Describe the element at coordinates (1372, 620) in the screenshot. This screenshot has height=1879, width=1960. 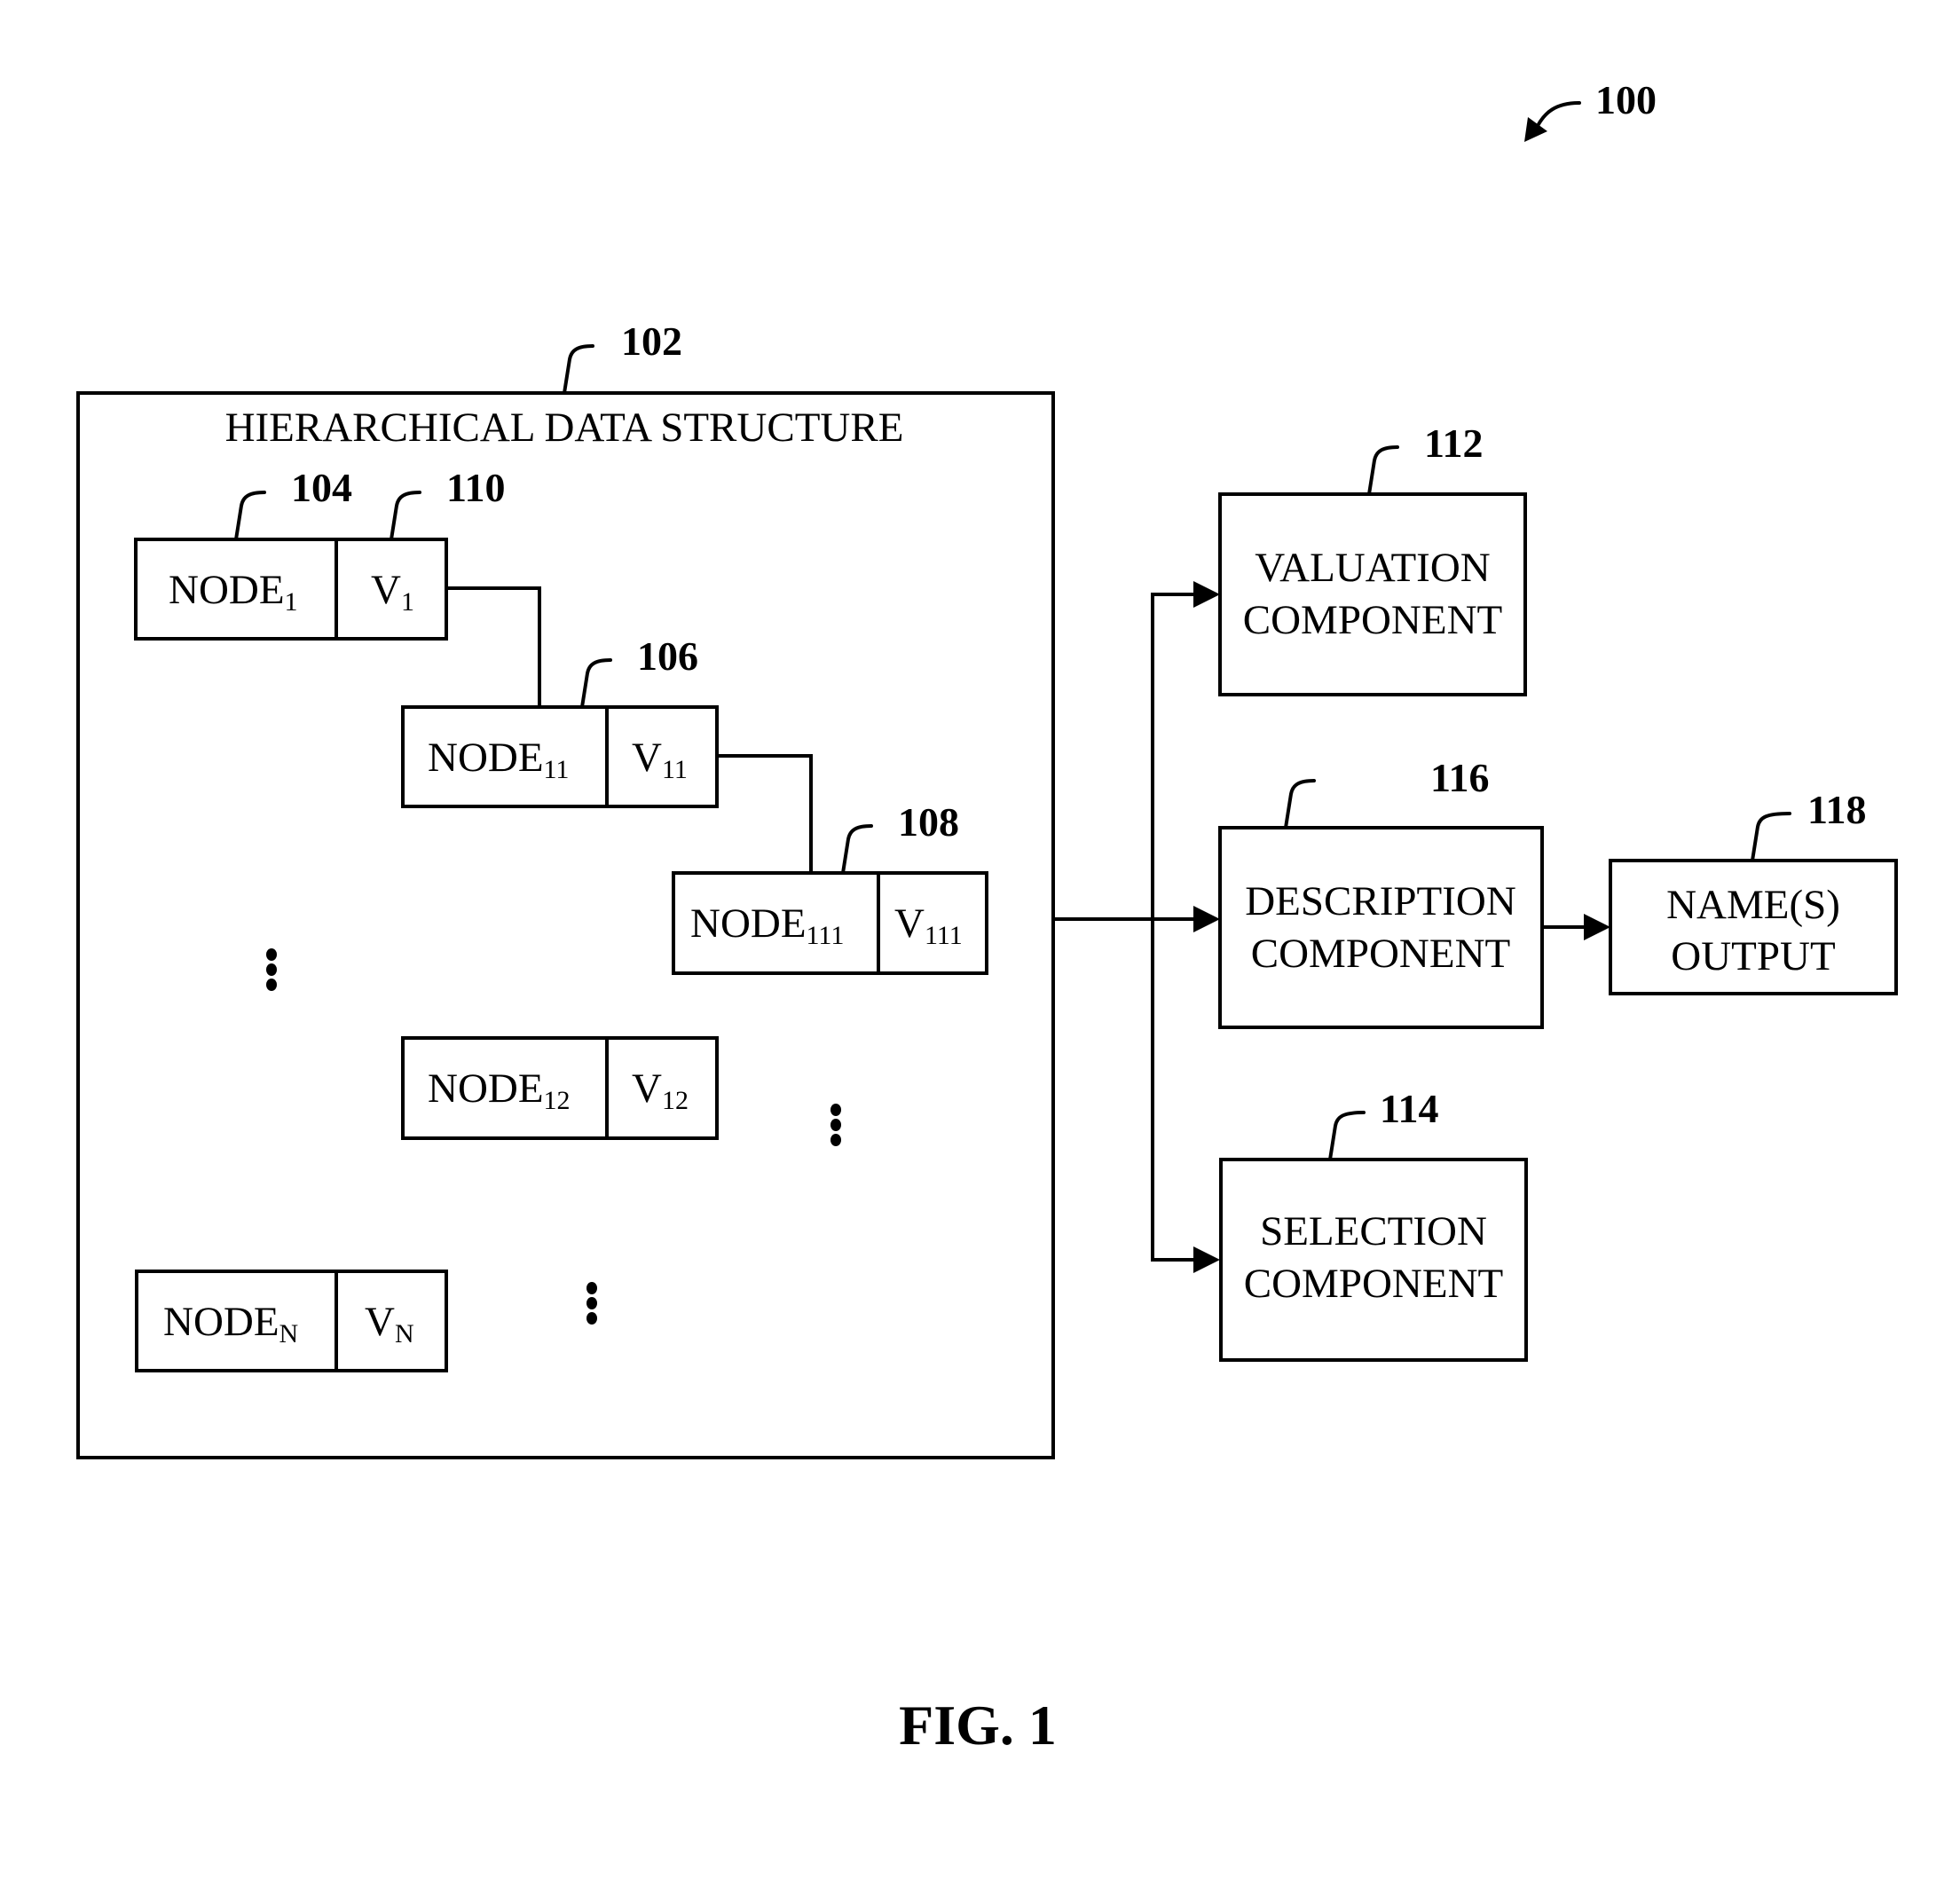
I see `valuation-component-line2: COMPONENT` at that location.